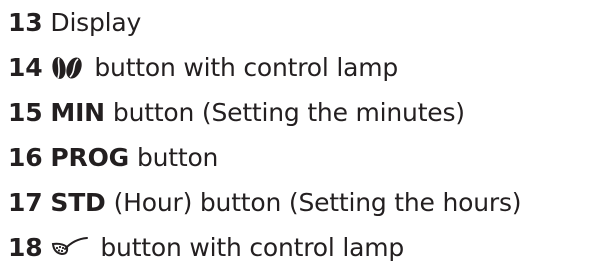  Describe the element at coordinates (25, 112) in the screenshot. I see `item-number: 15` at that location.